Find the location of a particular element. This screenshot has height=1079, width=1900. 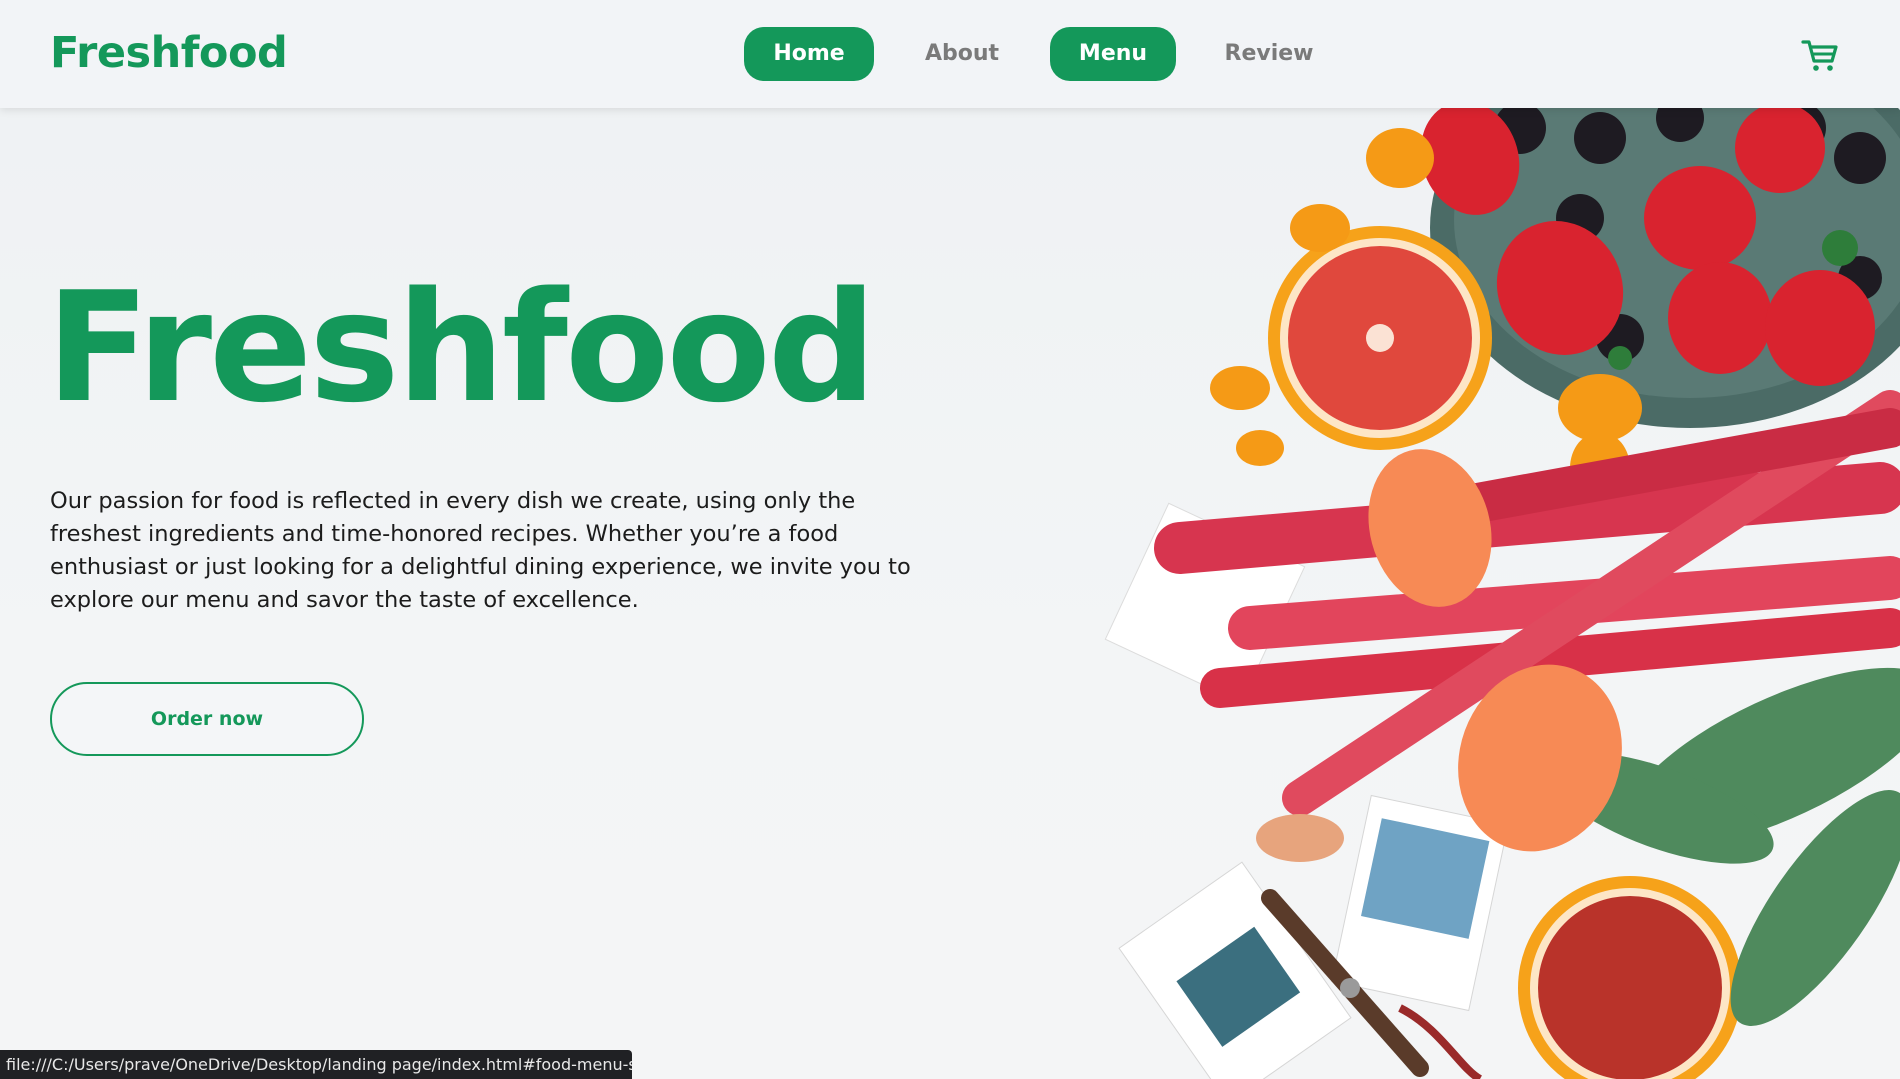

shopping-cart-icon is located at coordinates (1820, 54).